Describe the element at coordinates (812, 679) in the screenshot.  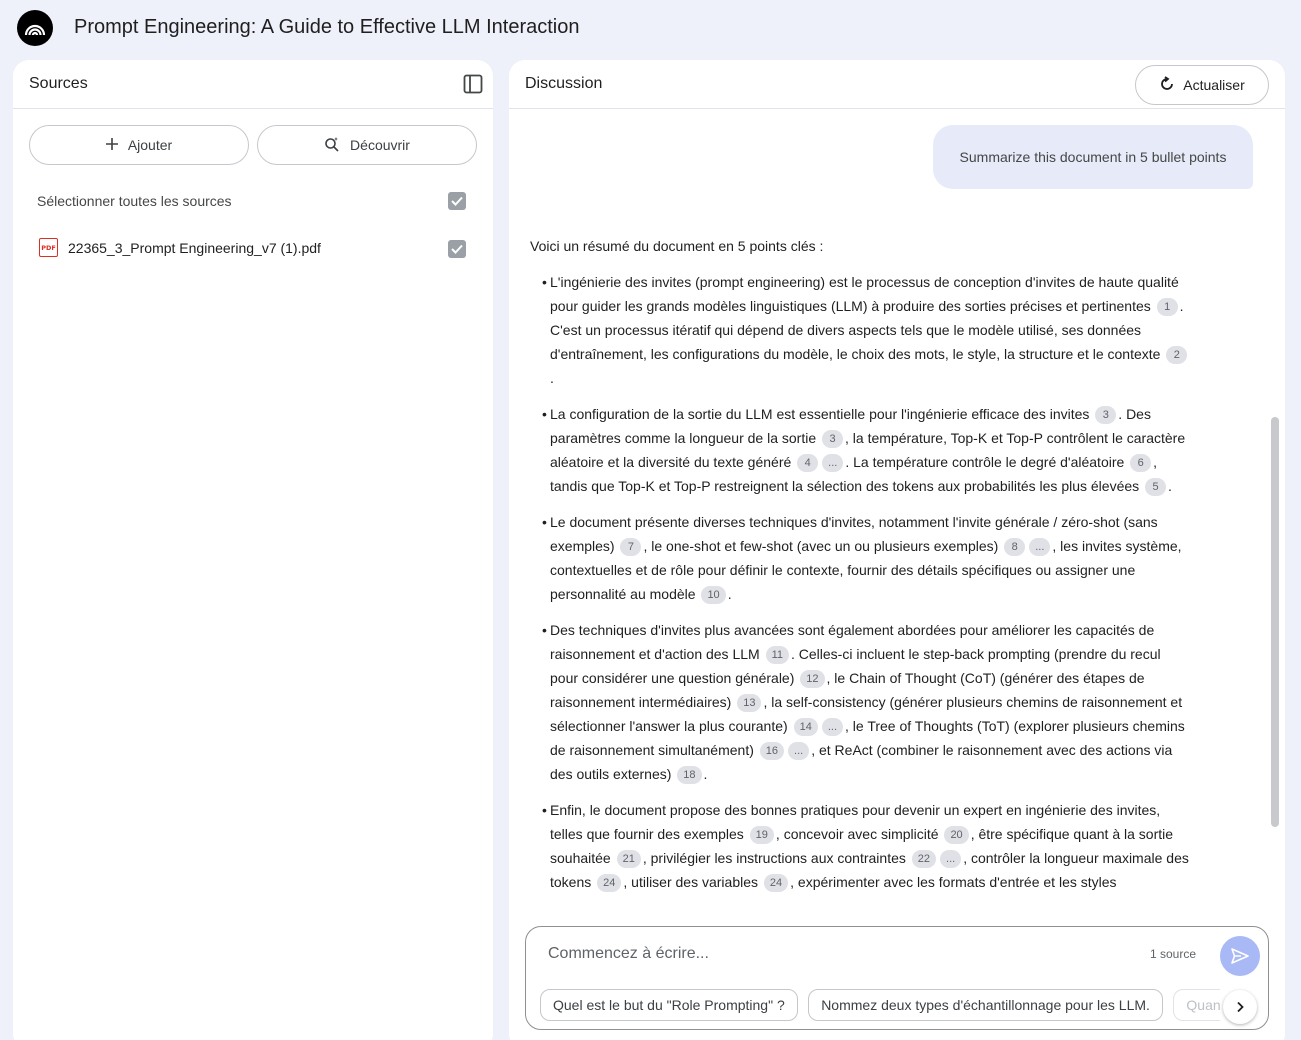
I see `citation-chip: 12` at that location.